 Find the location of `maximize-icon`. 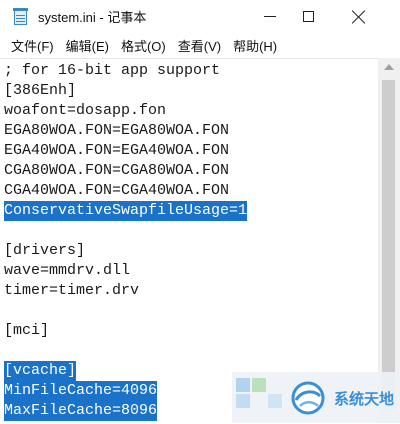

maximize-icon is located at coordinates (308, 16).